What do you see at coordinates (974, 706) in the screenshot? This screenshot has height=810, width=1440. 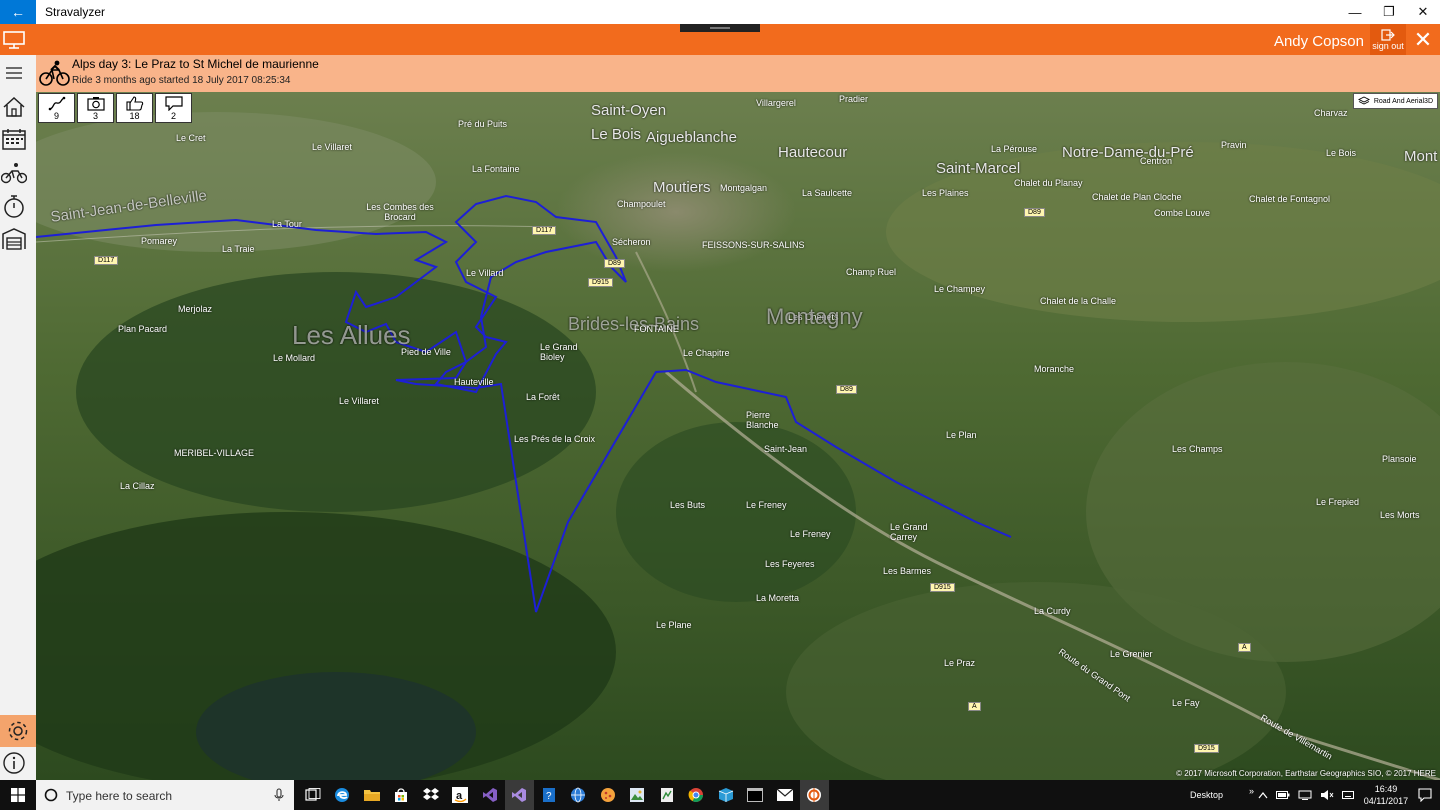 I see `road-badge: A` at bounding box center [974, 706].